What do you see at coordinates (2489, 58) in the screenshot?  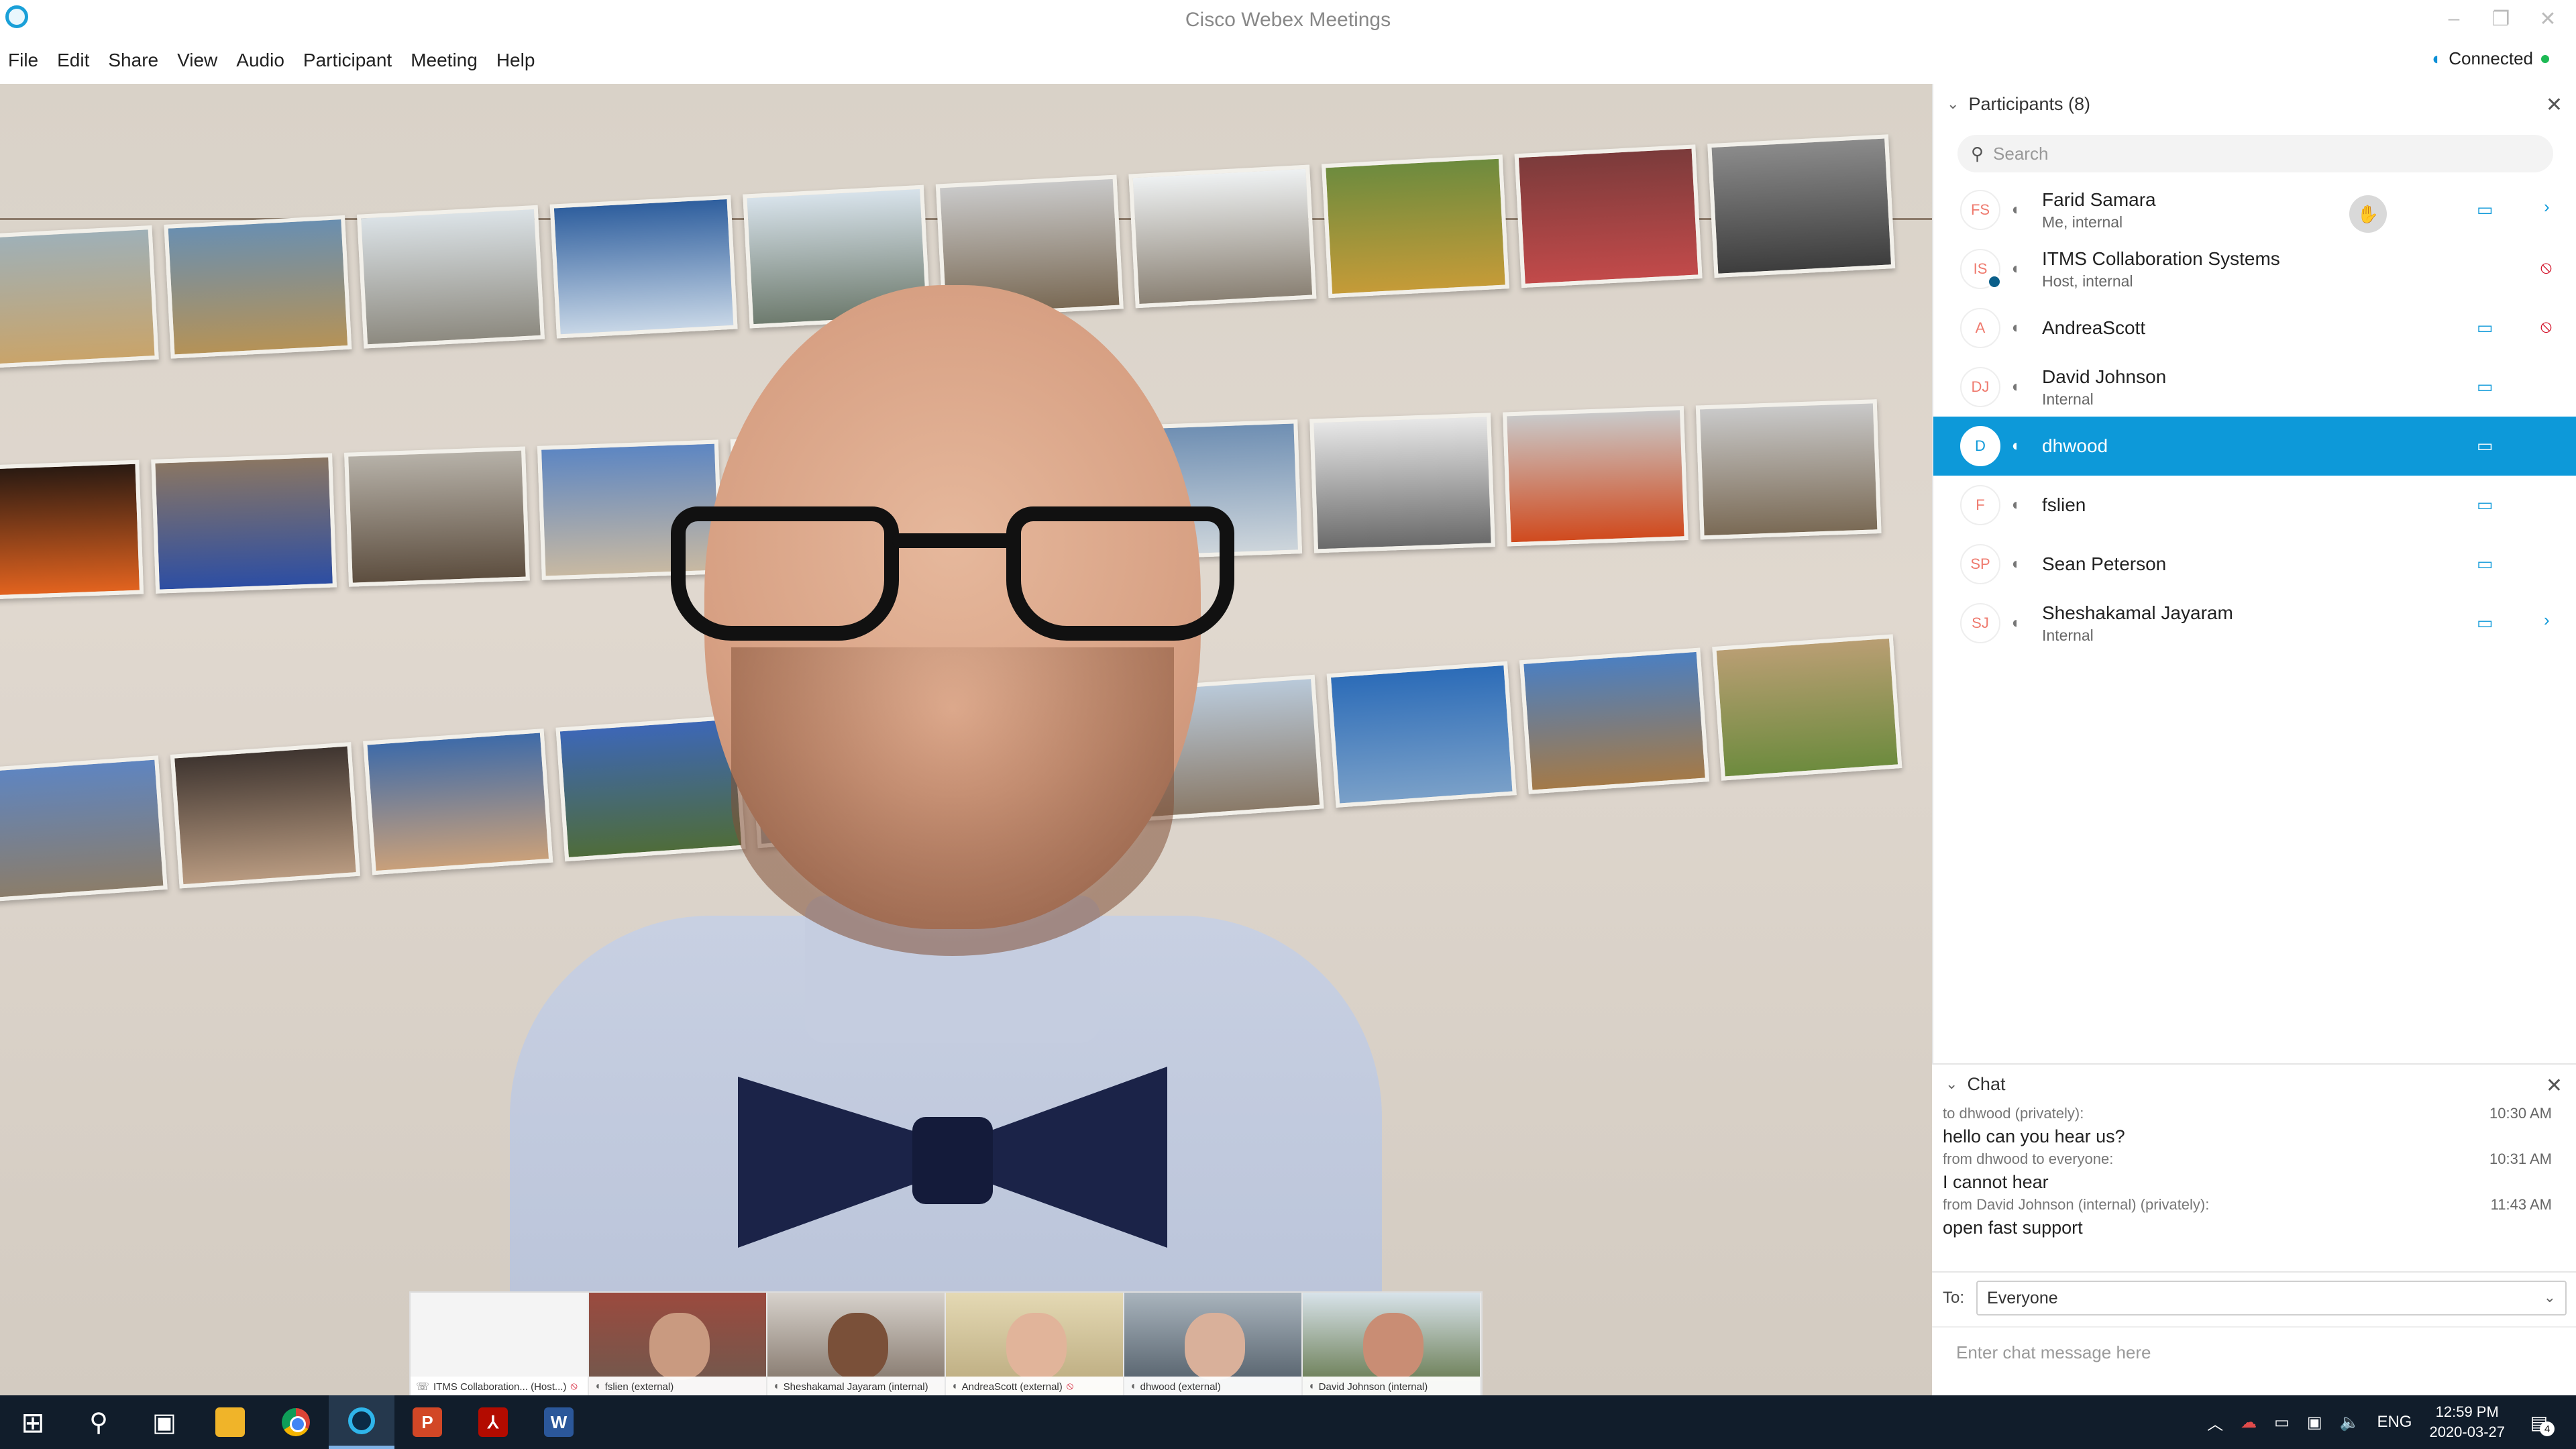 I see `connection-status: ◖ Connected` at bounding box center [2489, 58].